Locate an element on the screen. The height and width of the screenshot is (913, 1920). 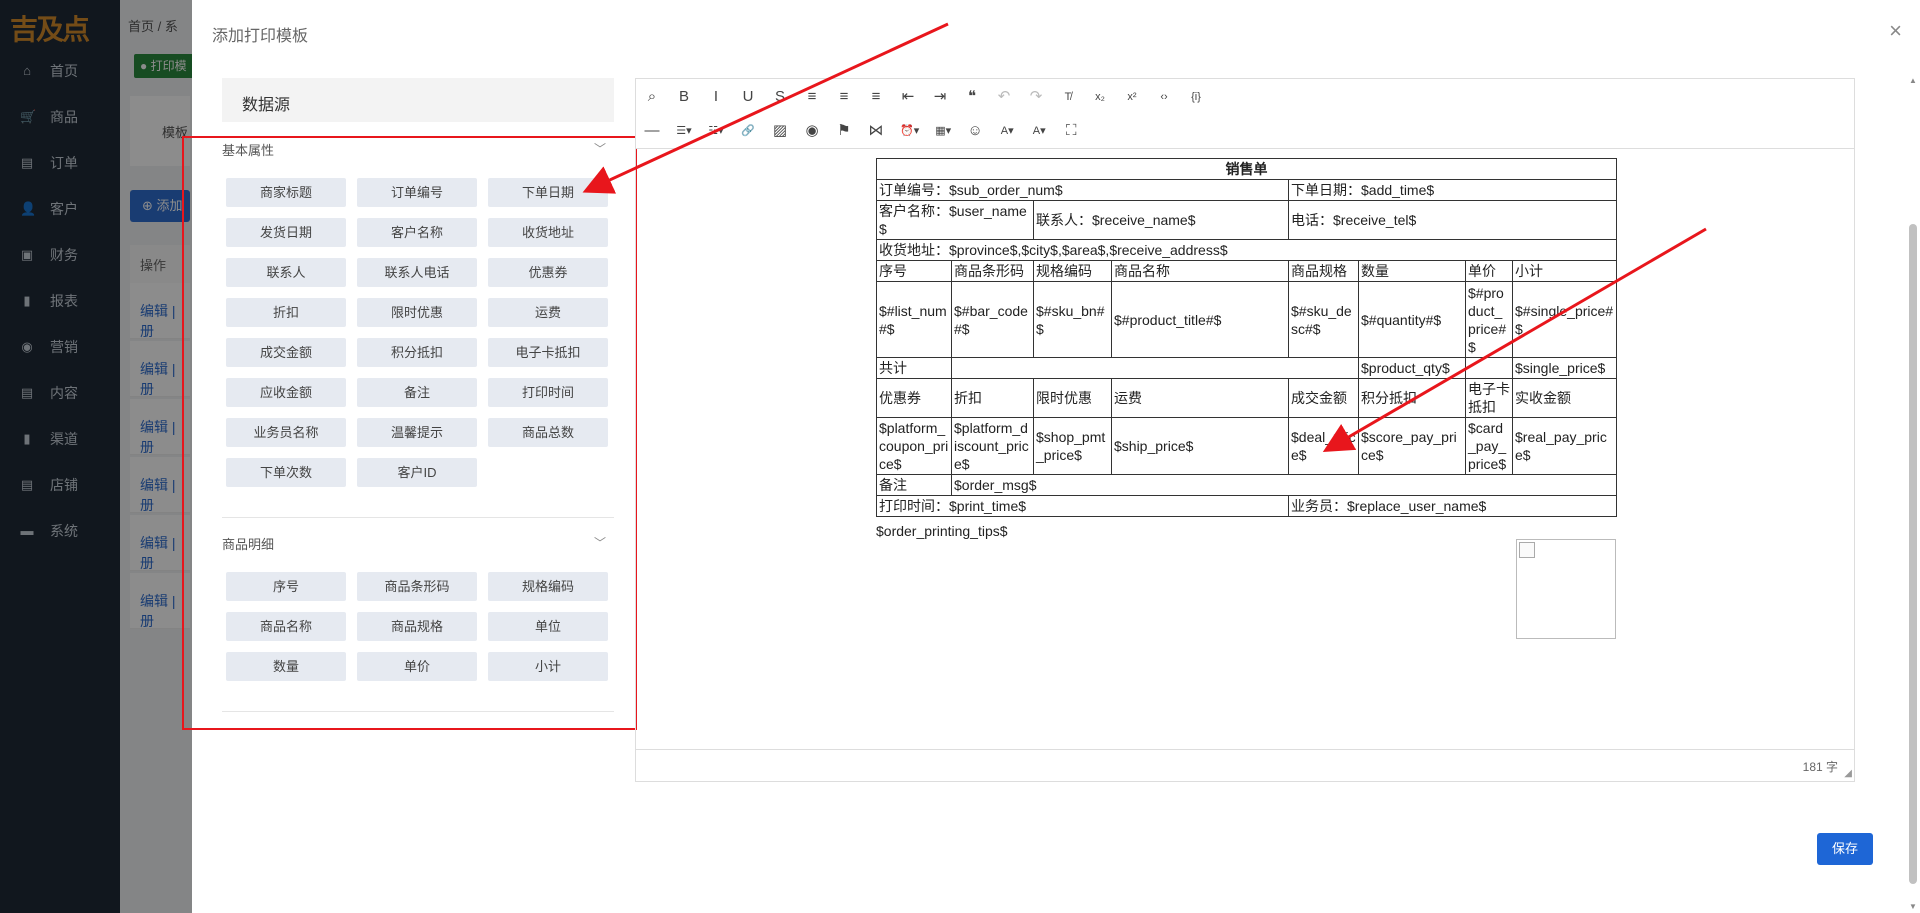
printing-tips-text: $order_printing_tips$ is located at coordinates (942, 531).